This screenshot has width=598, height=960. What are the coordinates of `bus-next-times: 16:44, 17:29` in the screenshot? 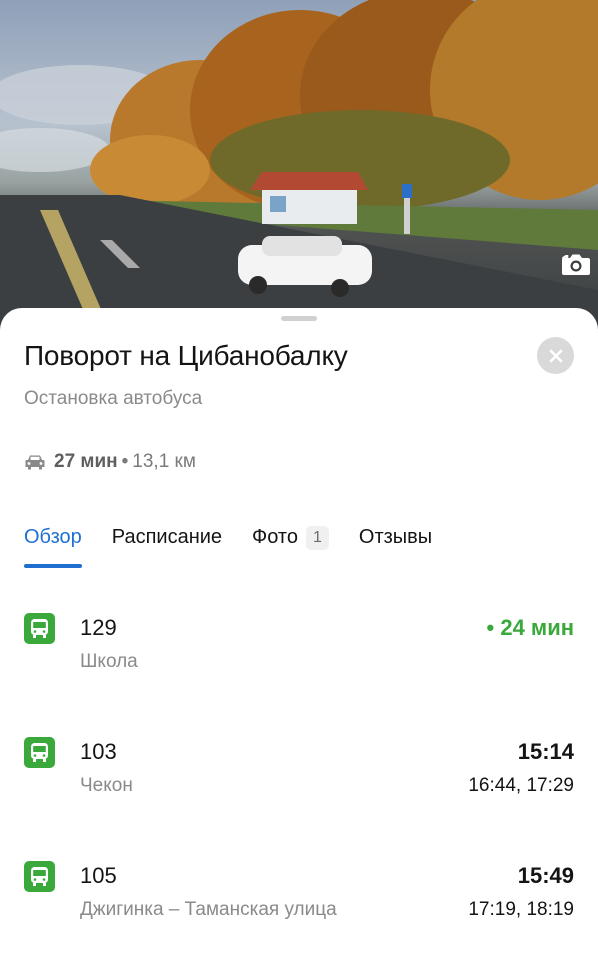 It's located at (521, 785).